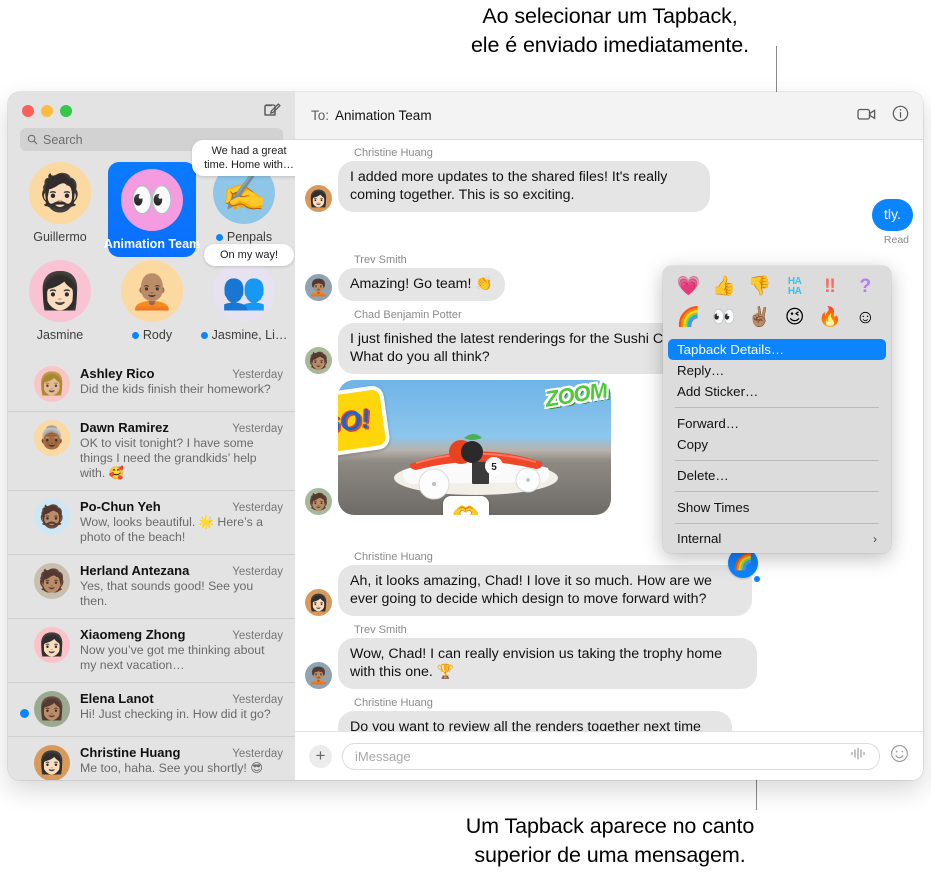 This screenshot has width=931, height=888. What do you see at coordinates (63, 139) in the screenshot?
I see `search-placeholder: Search` at bounding box center [63, 139].